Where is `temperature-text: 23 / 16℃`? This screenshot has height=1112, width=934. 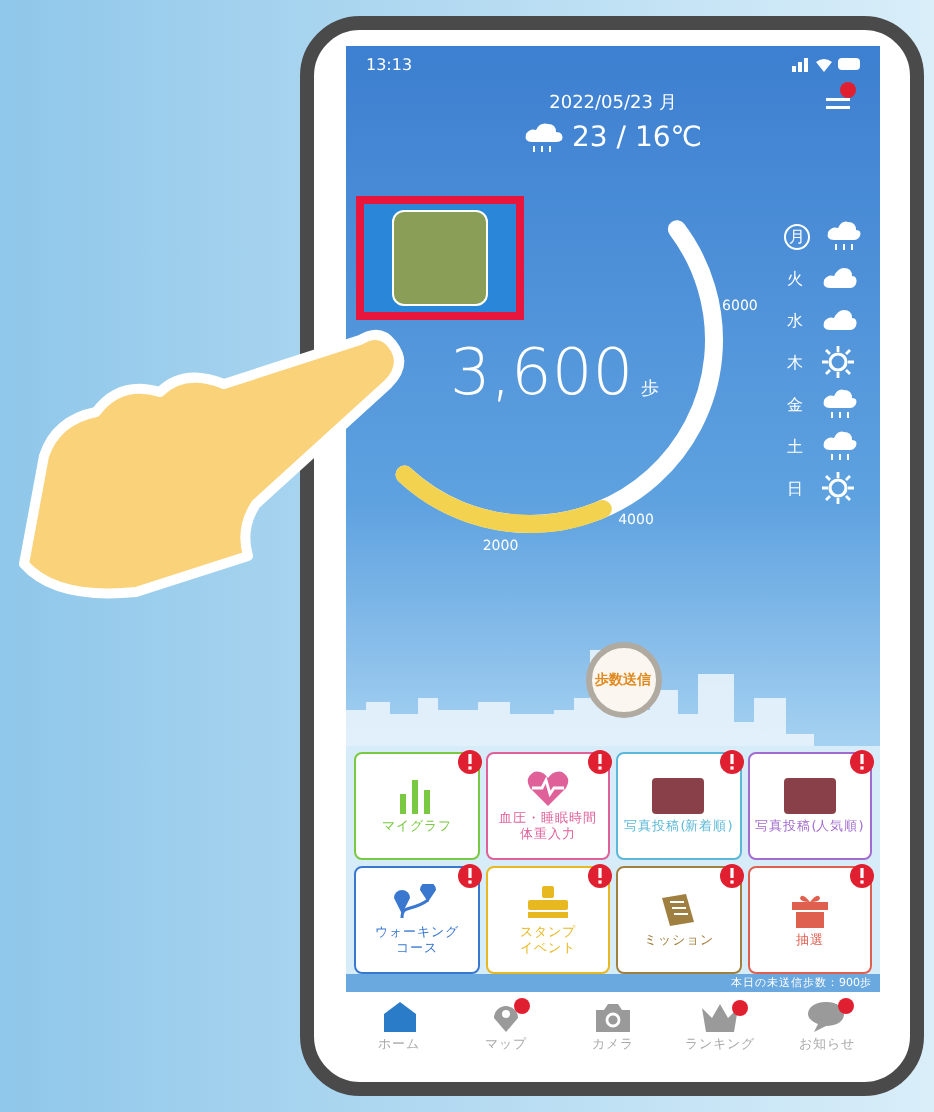 temperature-text: 23 / 16℃ is located at coordinates (637, 138).